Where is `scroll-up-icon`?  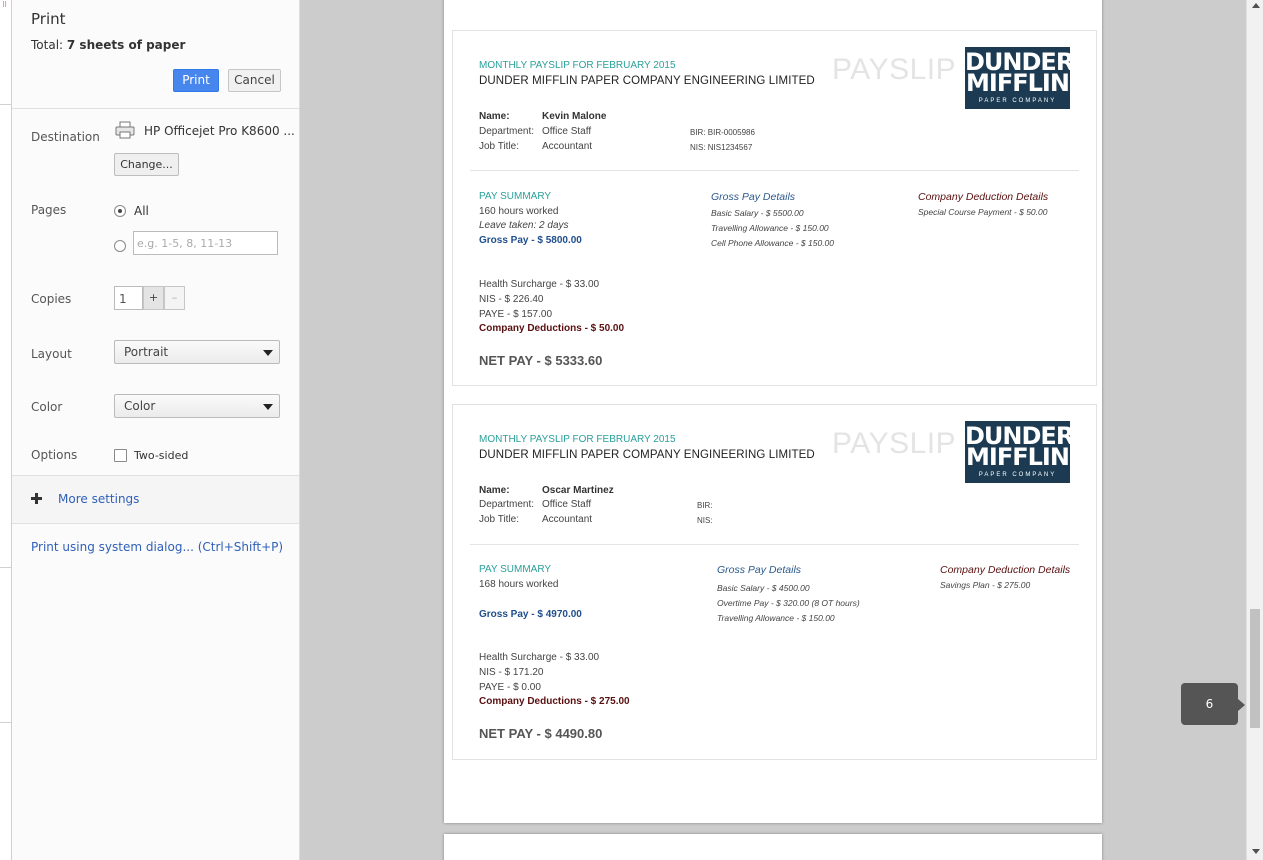
scroll-up-icon is located at coordinates (1256, 5).